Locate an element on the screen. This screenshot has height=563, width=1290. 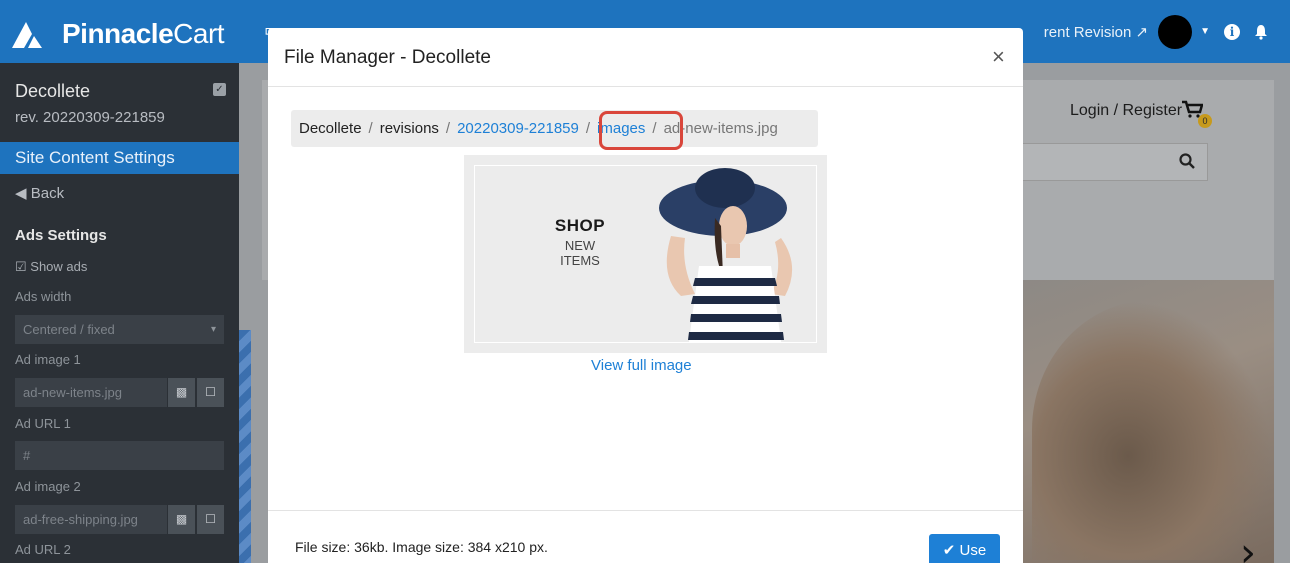
ad-text-block: SHOP NEW ITEMS is located at coordinates (580, 242).